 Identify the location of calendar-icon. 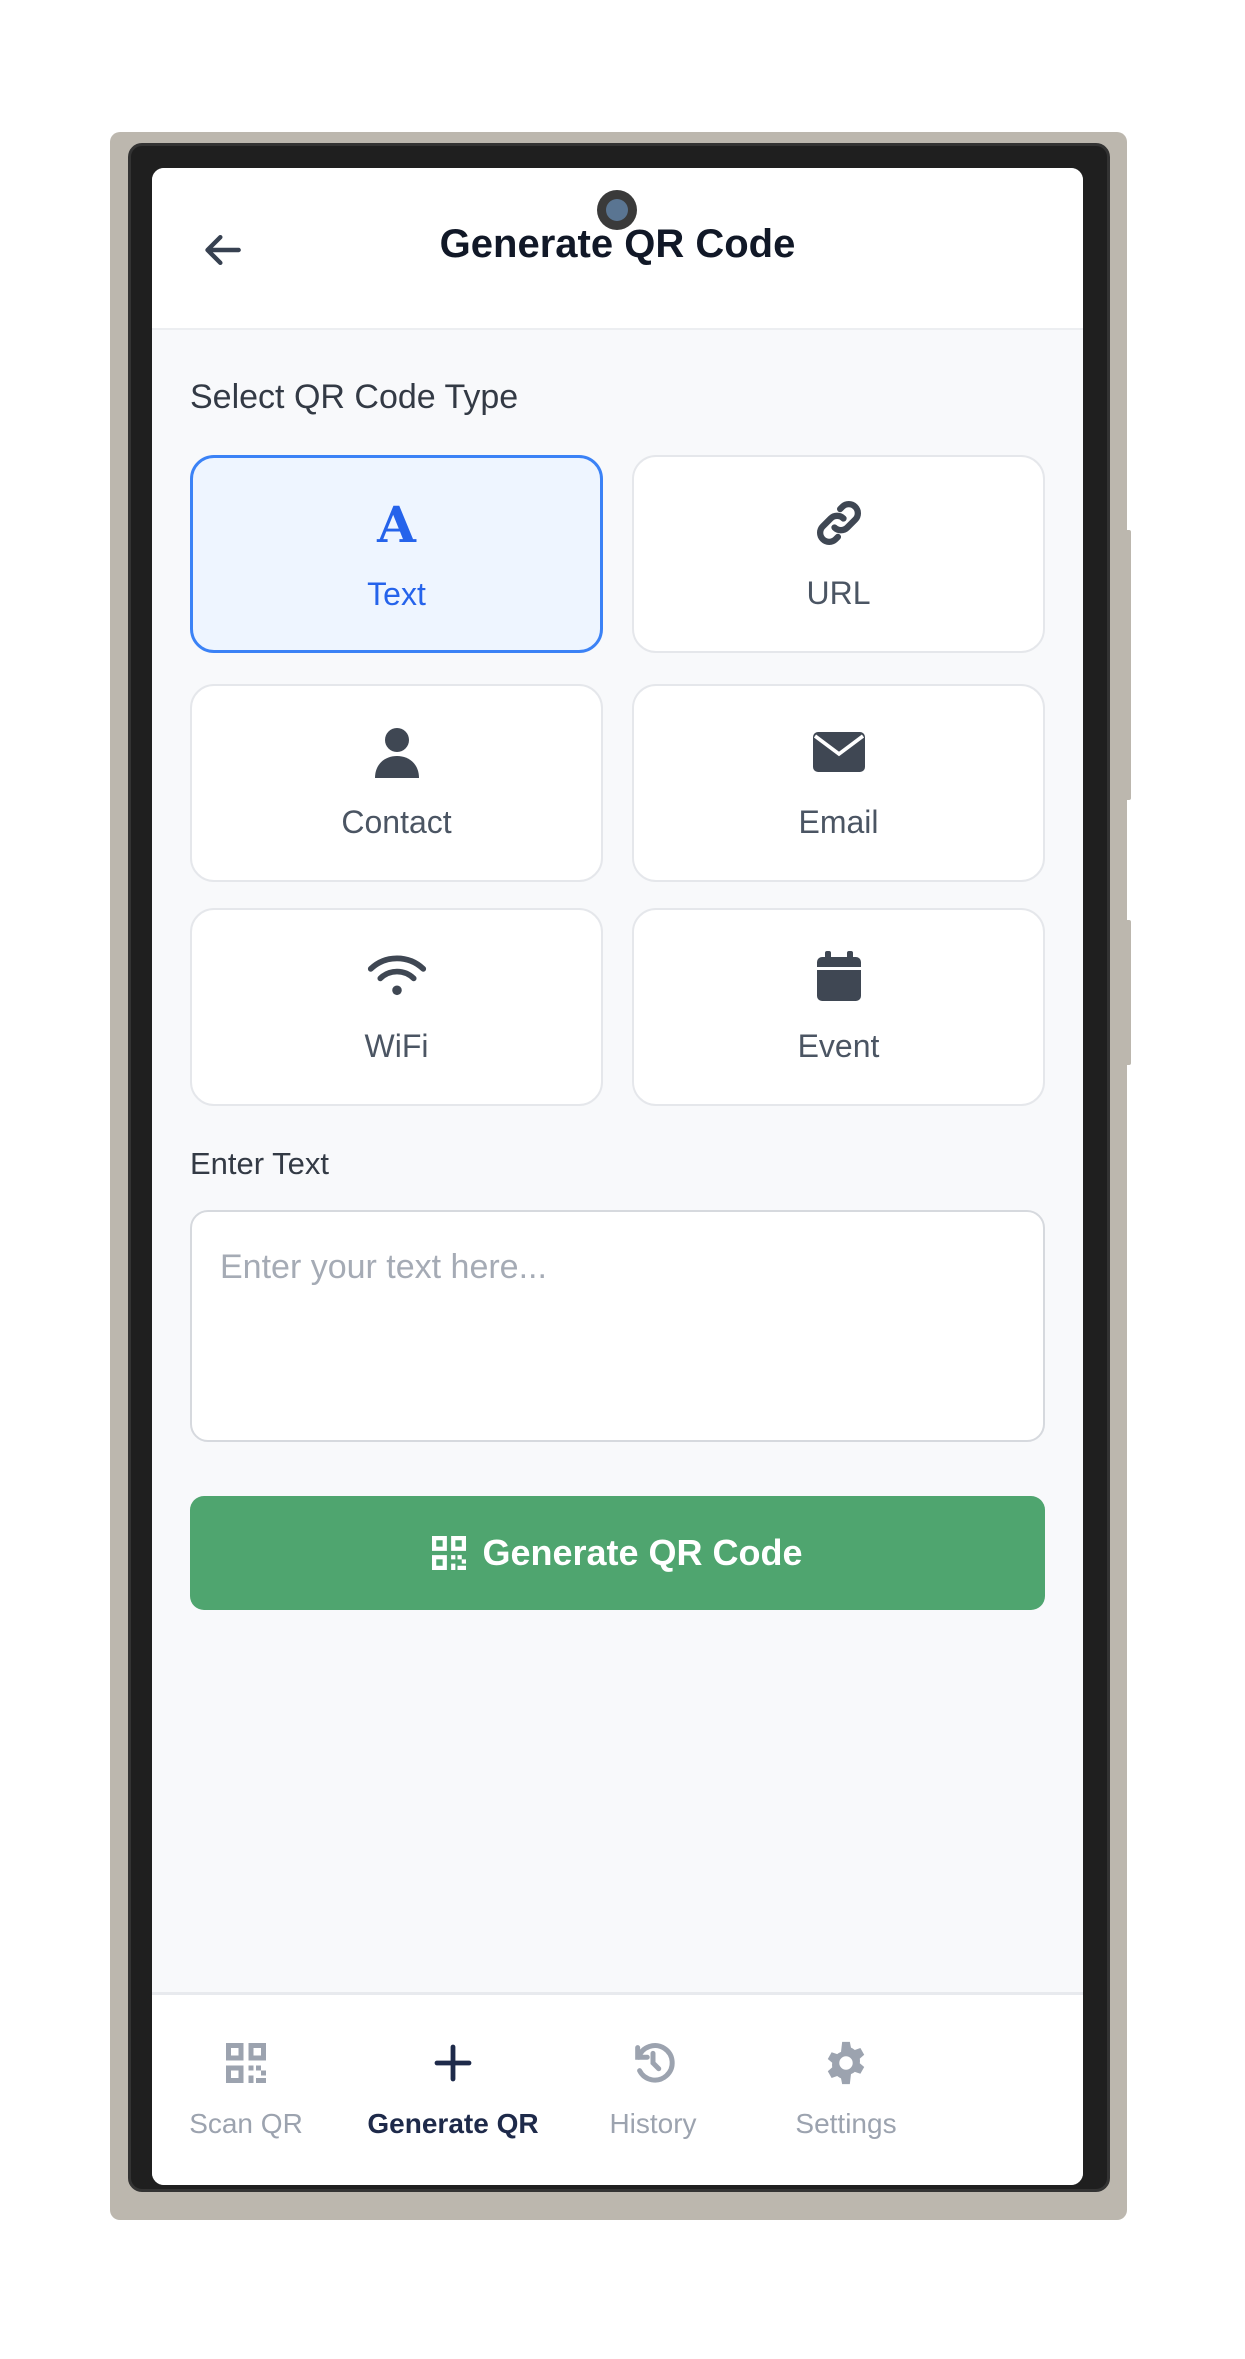
(838, 976).